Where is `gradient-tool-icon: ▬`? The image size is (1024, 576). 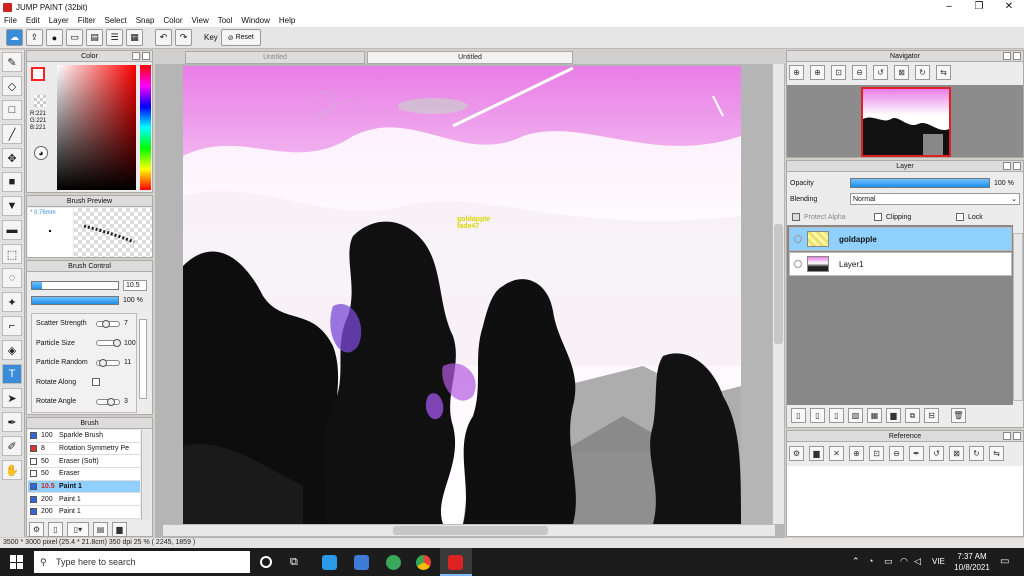
gradient-tool-icon: ▬ is located at coordinates (12, 230).